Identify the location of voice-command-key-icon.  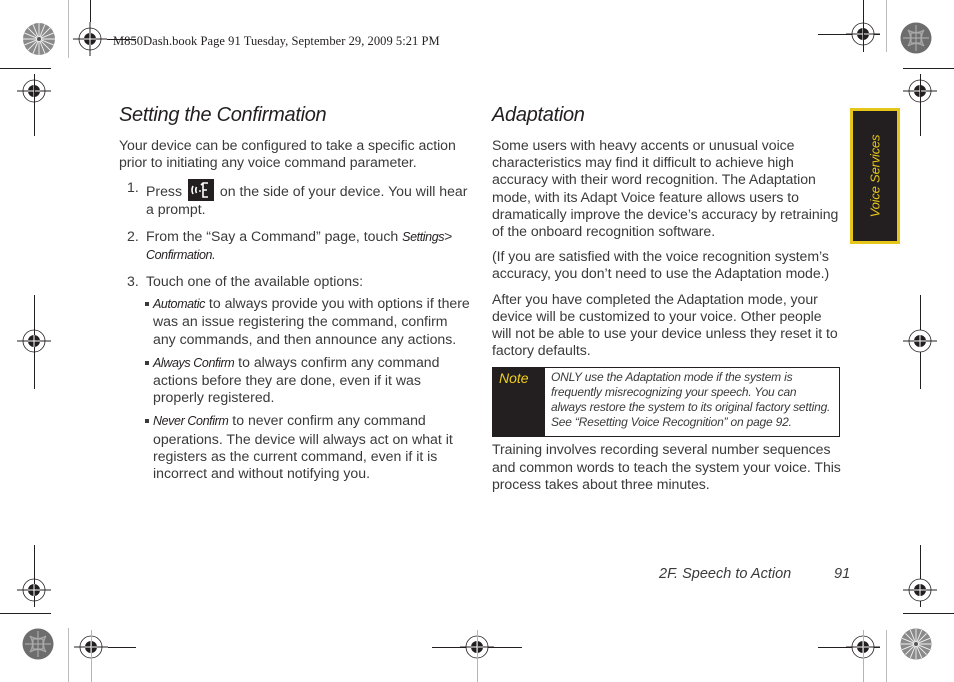
(200, 190).